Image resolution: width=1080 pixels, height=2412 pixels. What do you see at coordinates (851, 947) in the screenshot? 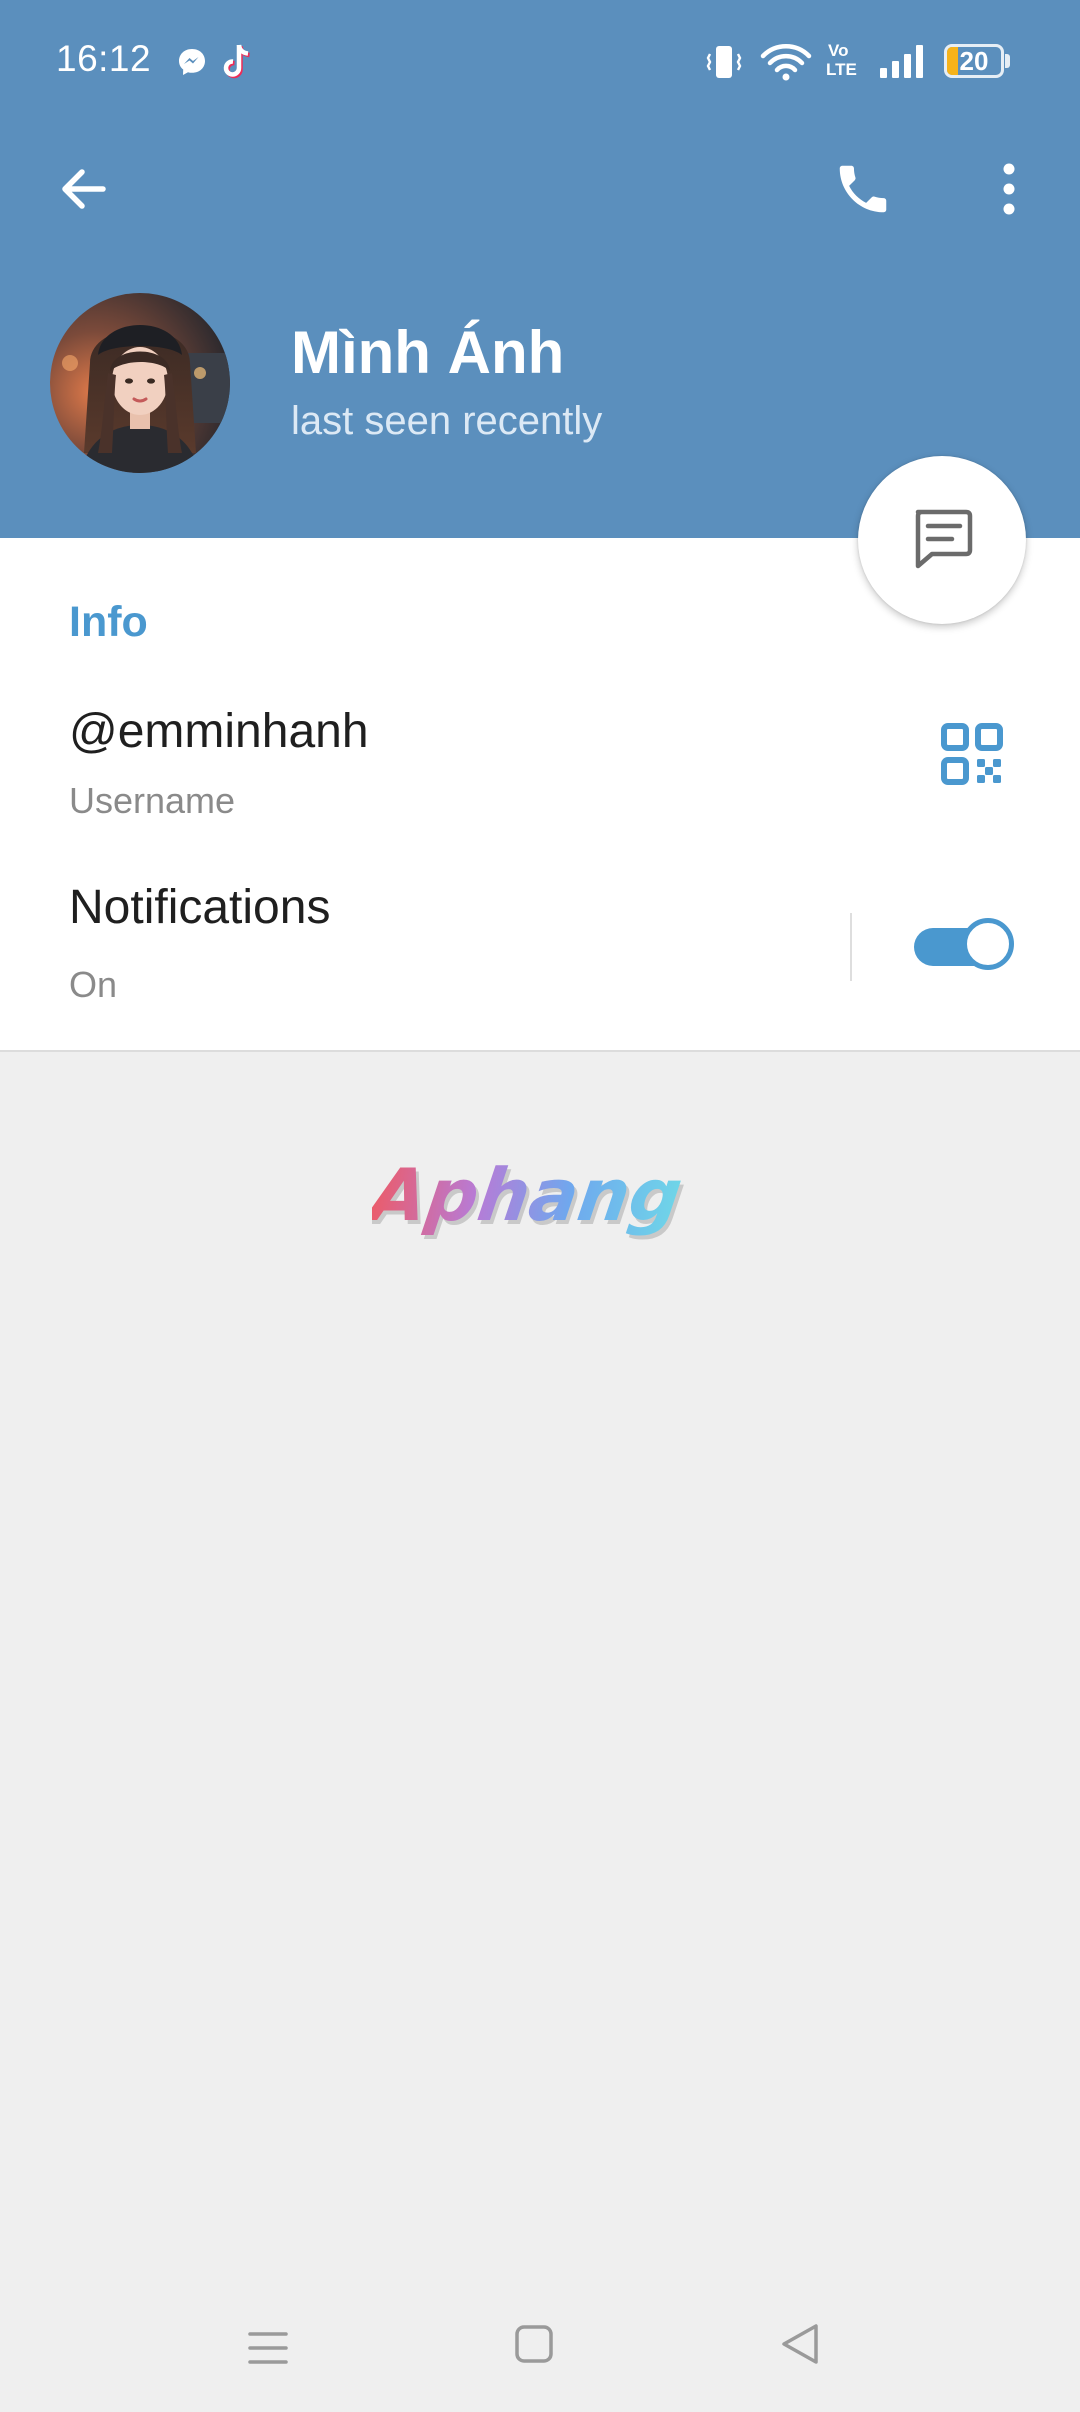
I see `divider` at bounding box center [851, 947].